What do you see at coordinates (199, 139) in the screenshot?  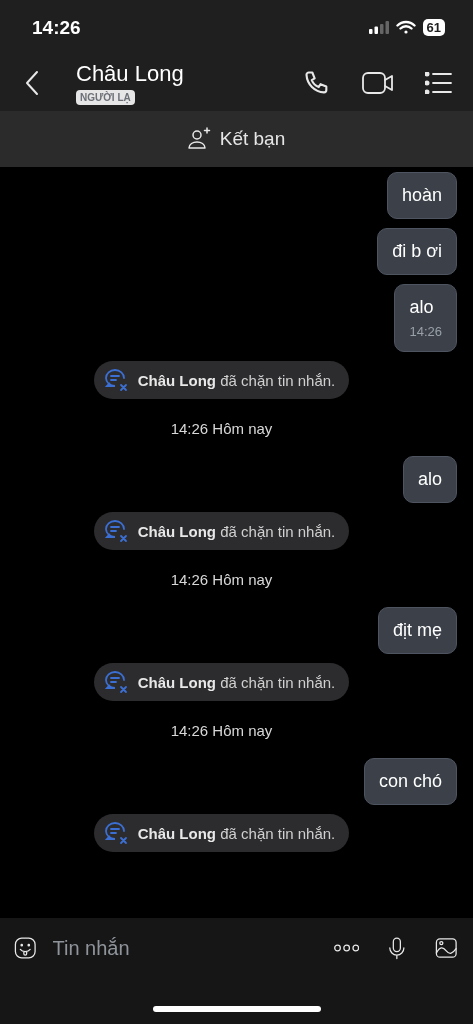 I see `add-person-icon` at bounding box center [199, 139].